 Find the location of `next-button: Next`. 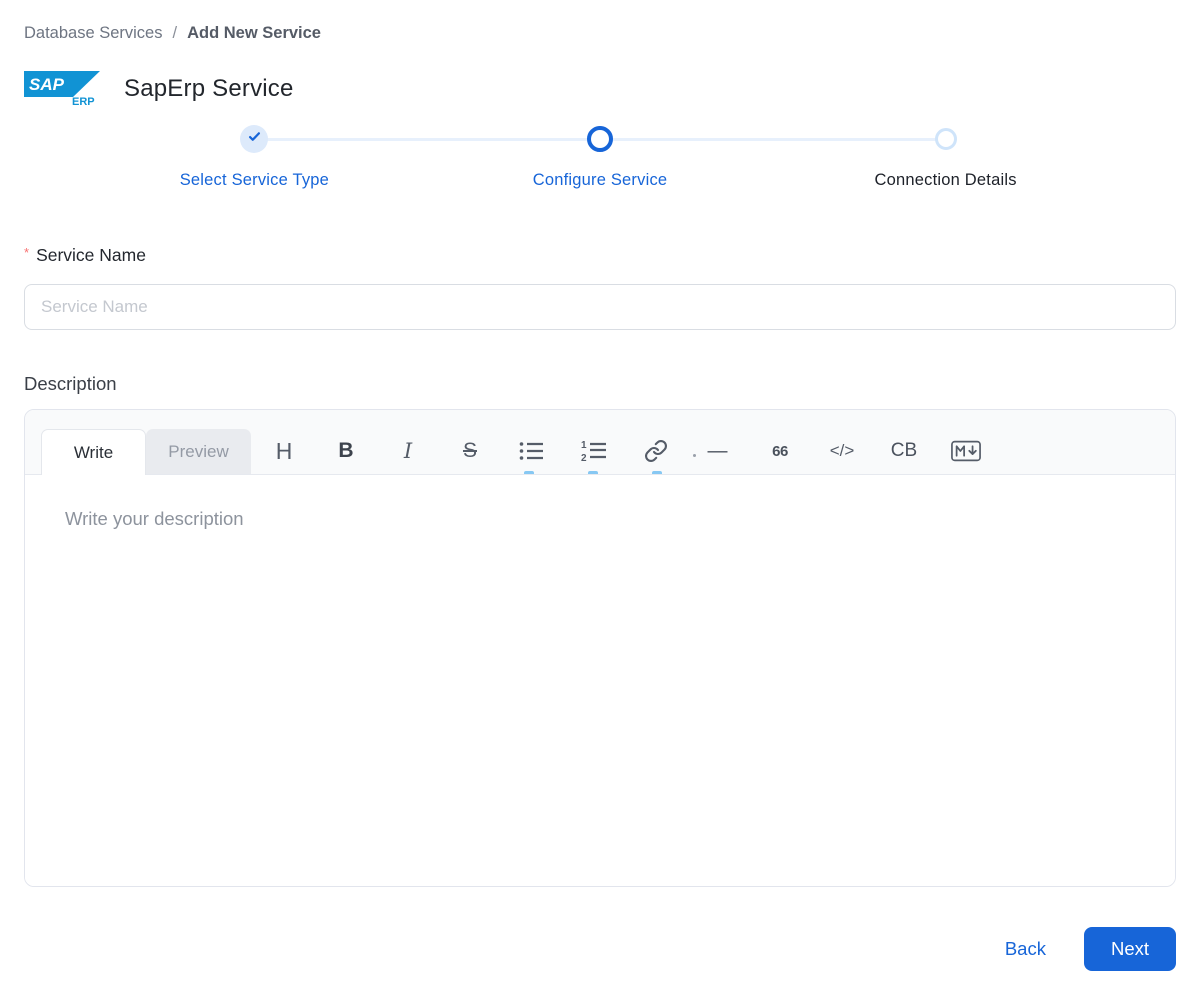

next-button: Next is located at coordinates (1129, 949).